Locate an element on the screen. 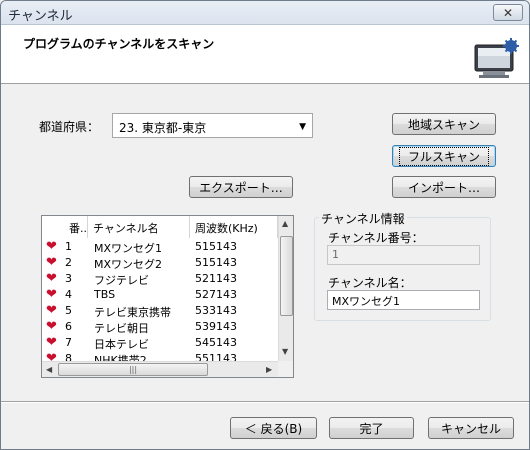 The height and width of the screenshot is (450, 530). scrollbar-corner is located at coordinates (285, 369).